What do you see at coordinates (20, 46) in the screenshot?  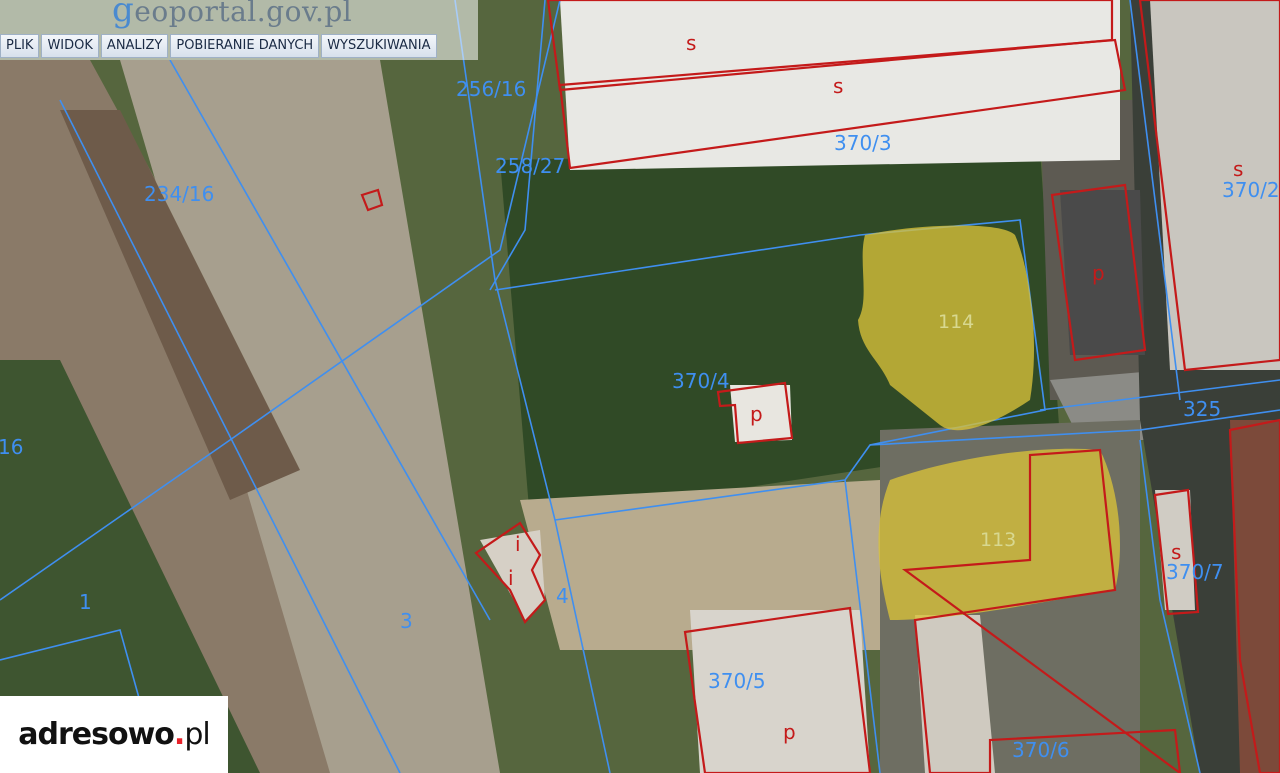 I see `menu-plik: PLIK` at bounding box center [20, 46].